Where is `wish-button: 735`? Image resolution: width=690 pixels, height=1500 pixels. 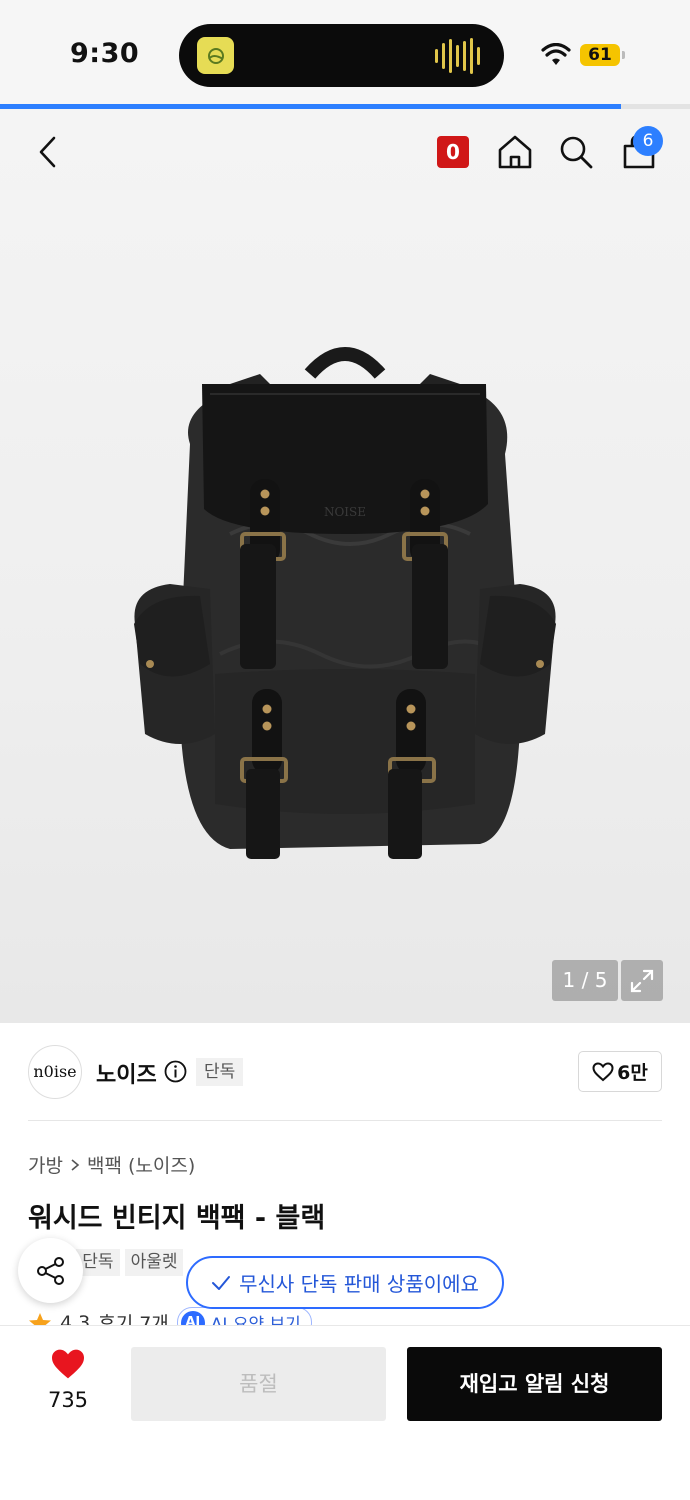 wish-button: 735 is located at coordinates (68, 1380).